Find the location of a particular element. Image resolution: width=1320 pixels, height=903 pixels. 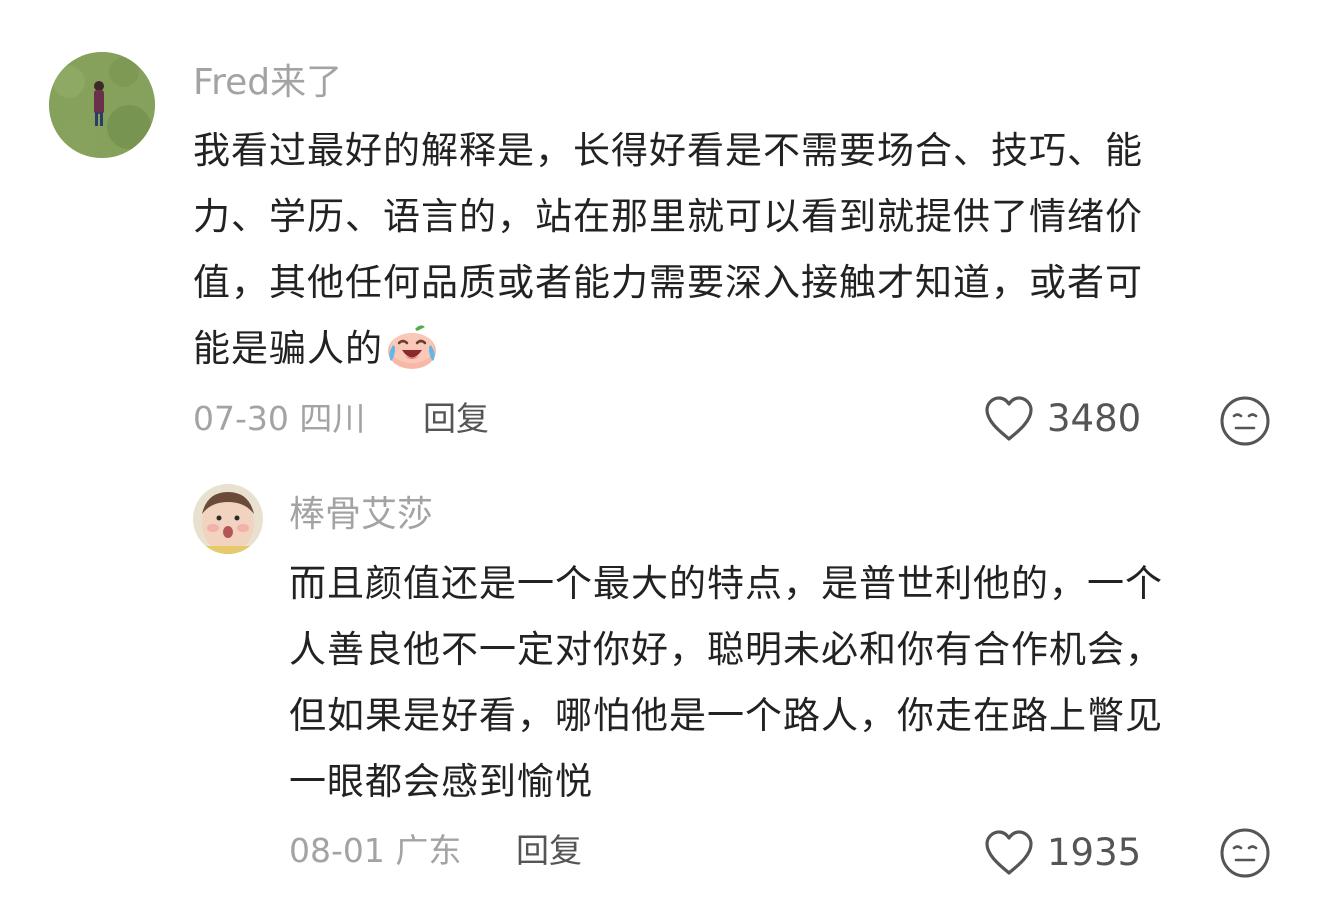

comment-line-last: 能是骗人的 is located at coordinates (733, 349).